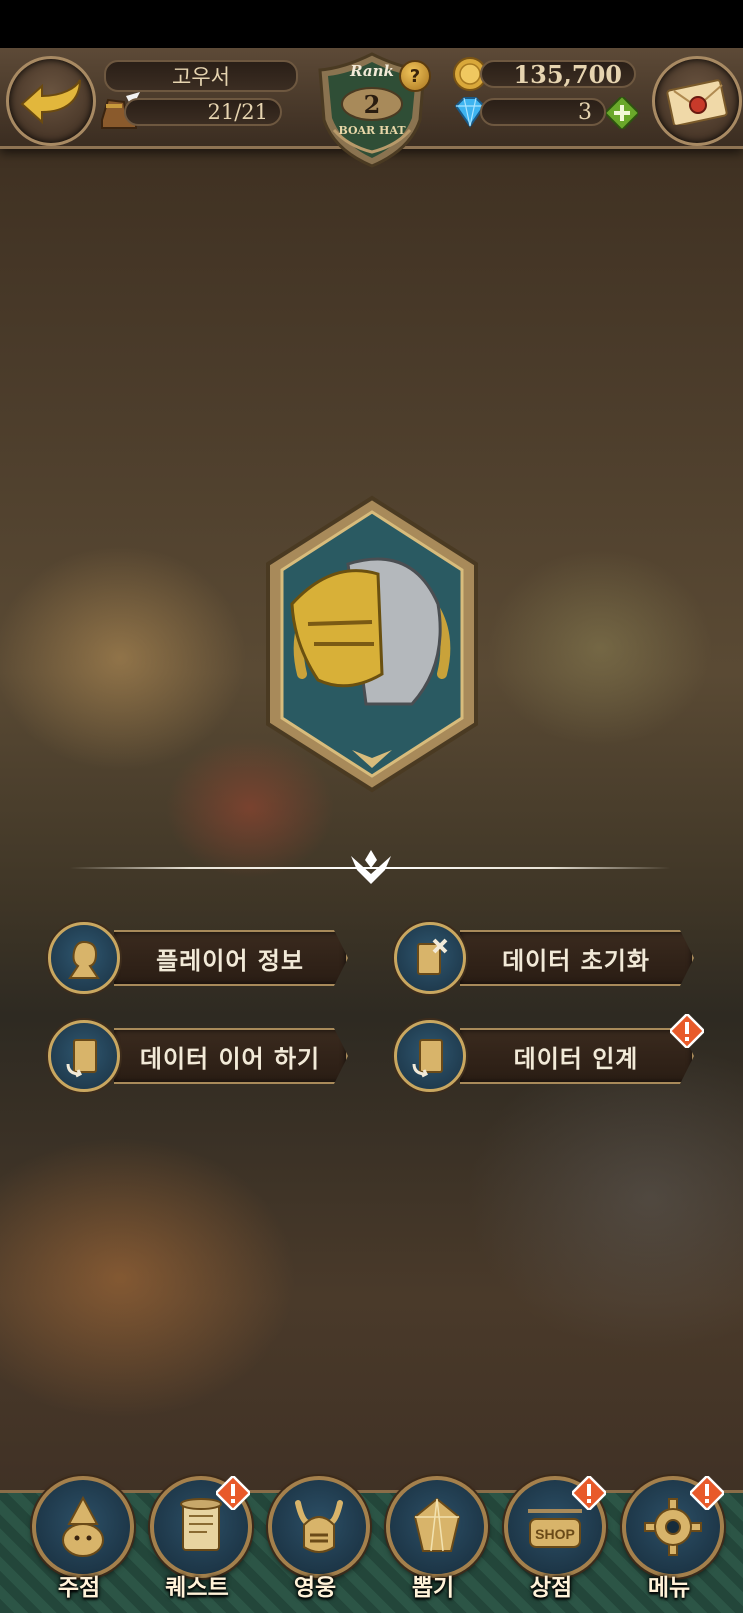 Image resolution: width=743 pixels, height=1613 pixels. What do you see at coordinates (231, 1056) in the screenshot?
I see `data-continue-label: 데이터 이어 하기` at bounding box center [231, 1056].